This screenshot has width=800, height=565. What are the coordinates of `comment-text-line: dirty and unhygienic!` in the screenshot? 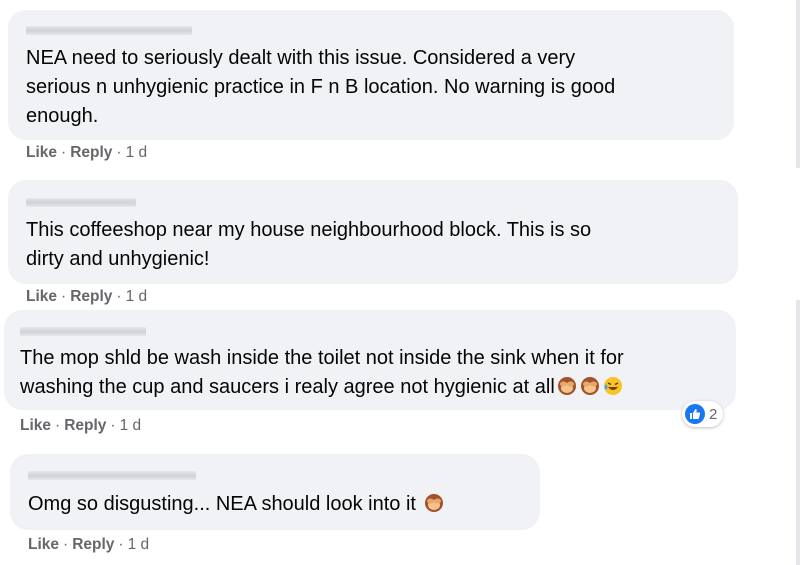 It's located at (118, 259).